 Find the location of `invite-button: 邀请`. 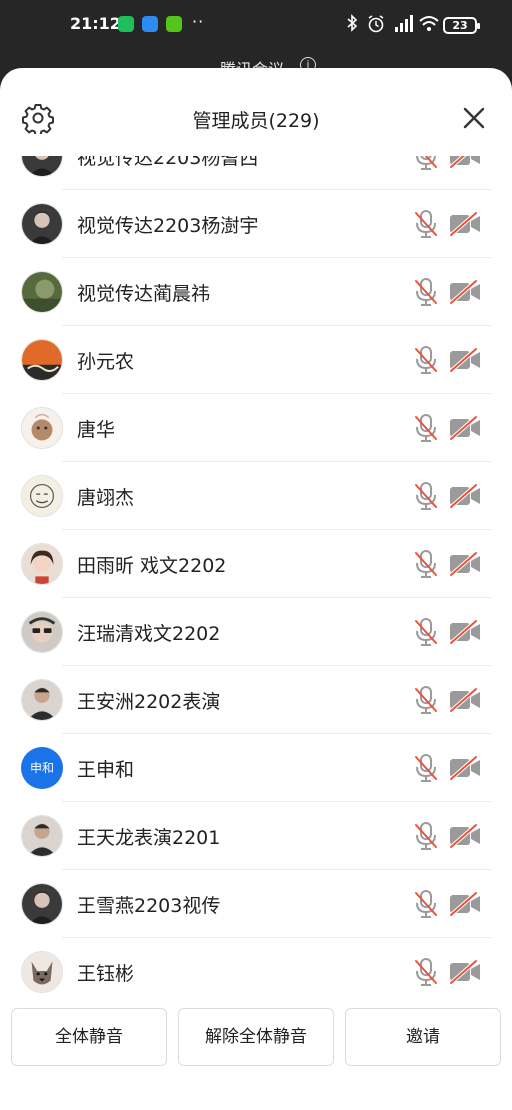

invite-button: 邀请 is located at coordinates (423, 1037).